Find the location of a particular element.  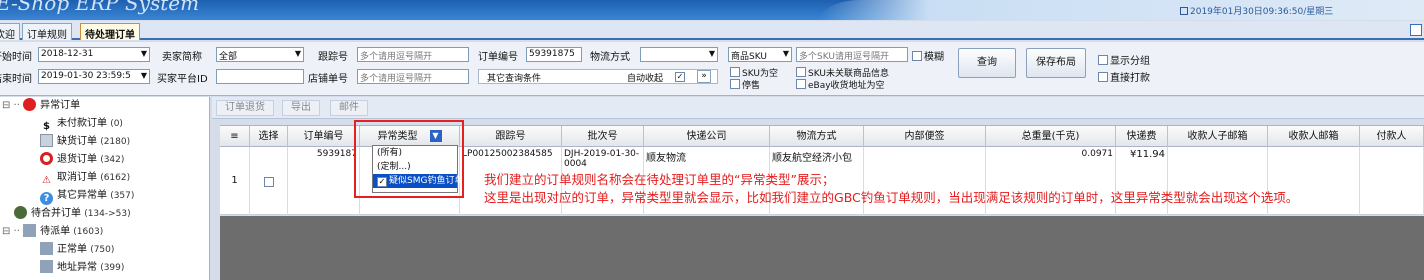

tab-welcome: 欢迎 is located at coordinates (10, 32).